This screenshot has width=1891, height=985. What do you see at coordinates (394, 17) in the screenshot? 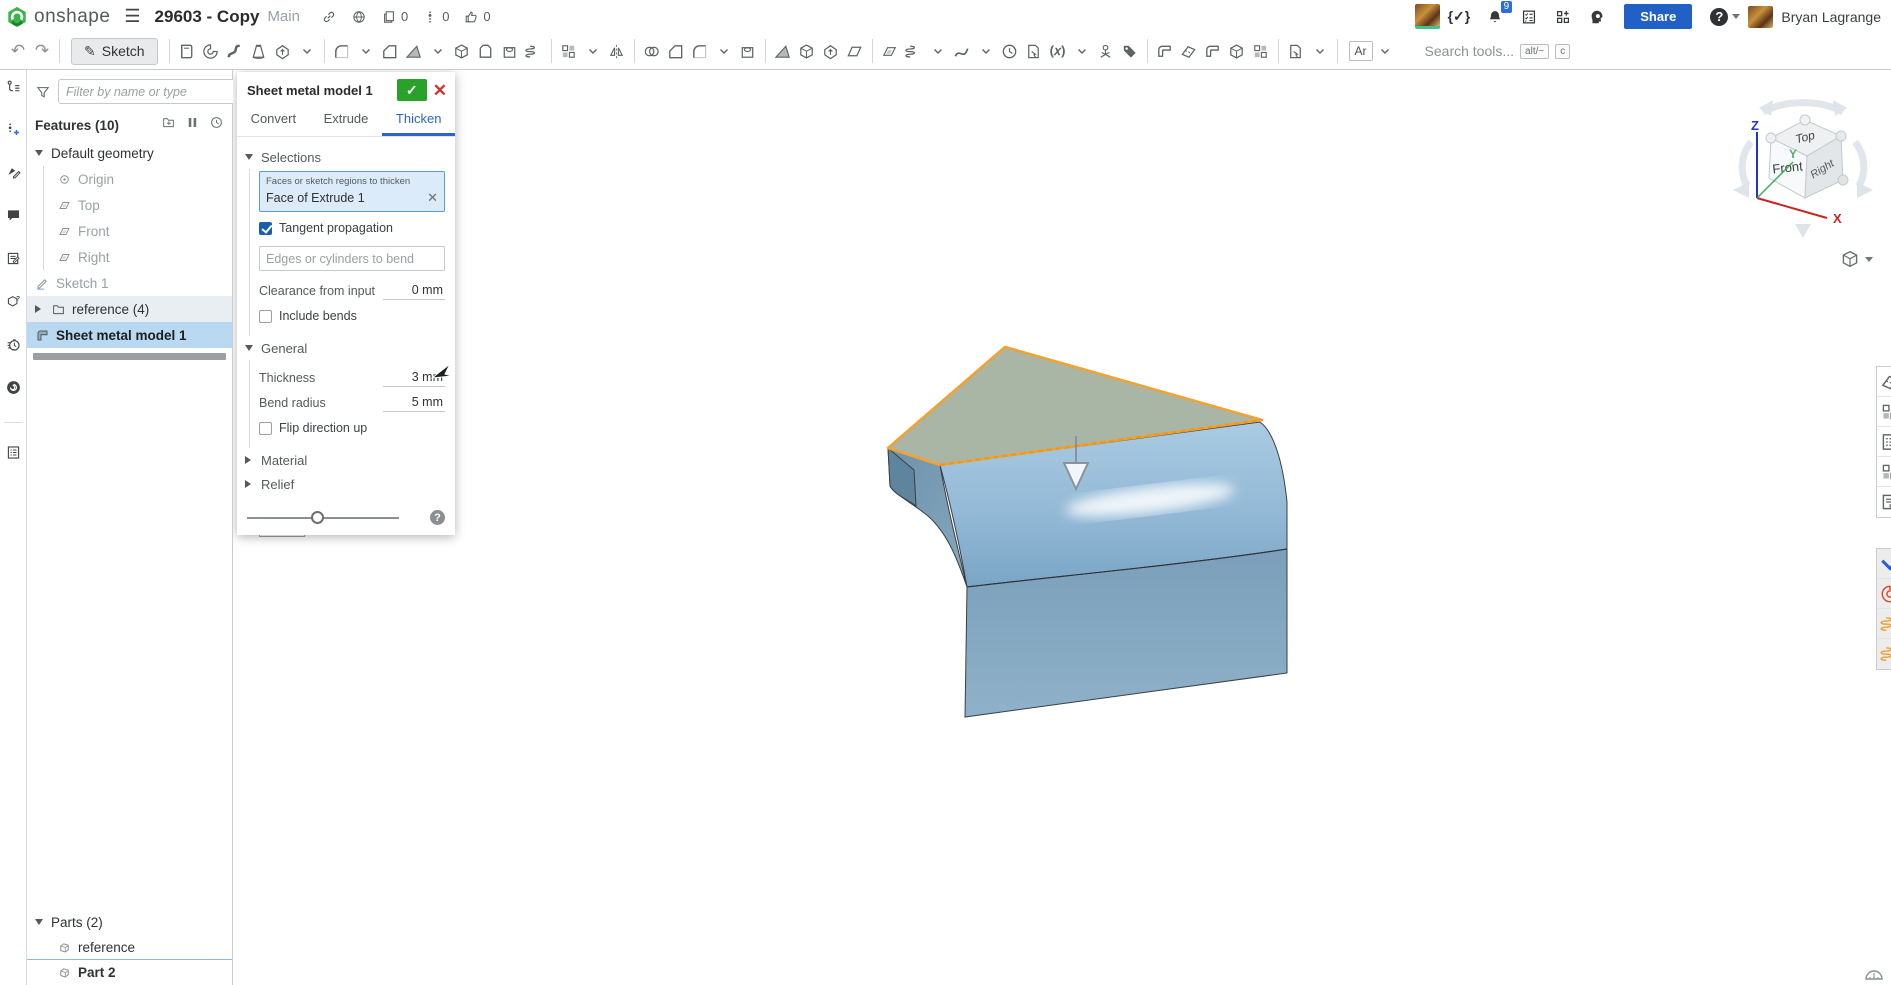
I see `copies-icon: 0` at bounding box center [394, 17].